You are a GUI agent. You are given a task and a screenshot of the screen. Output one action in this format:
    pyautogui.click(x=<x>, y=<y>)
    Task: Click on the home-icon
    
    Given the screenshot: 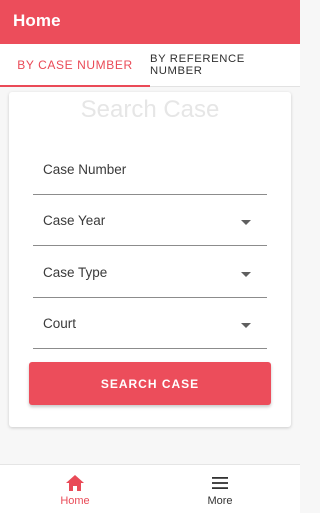 What is the action you would take?
    pyautogui.click(x=75, y=483)
    